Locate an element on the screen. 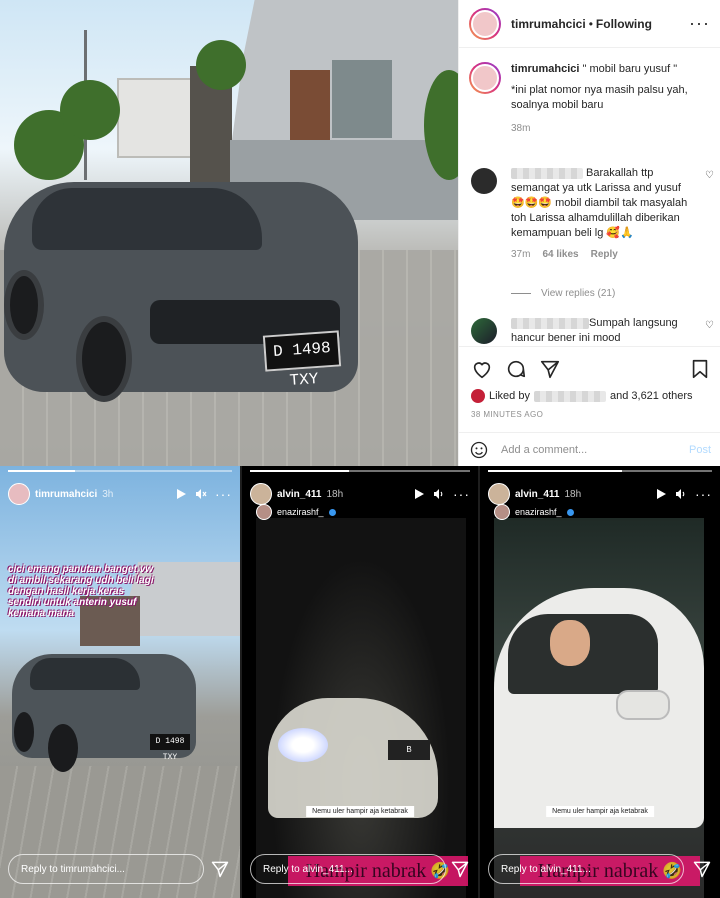 This screenshot has height=898, width=720. glass-window is located at coordinates (362, 99).